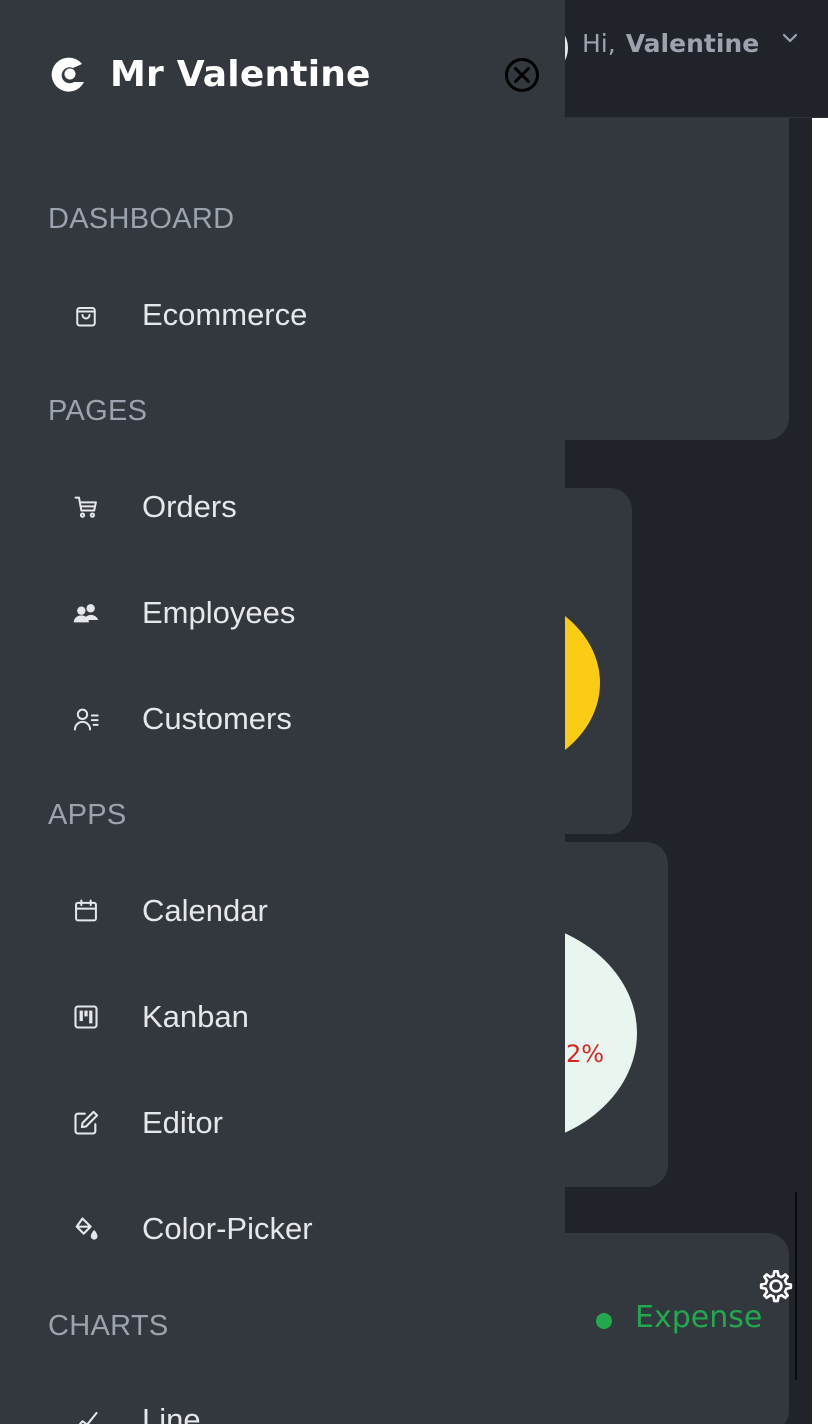  I want to click on cart-icon, so click(86, 507).